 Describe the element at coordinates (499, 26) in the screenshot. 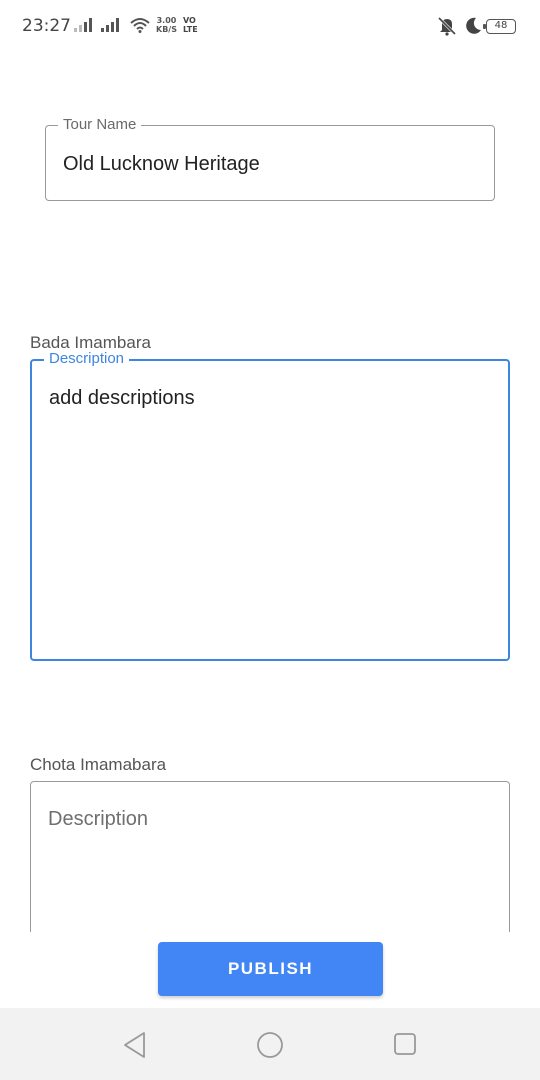

I see `battery-icon: 48` at that location.